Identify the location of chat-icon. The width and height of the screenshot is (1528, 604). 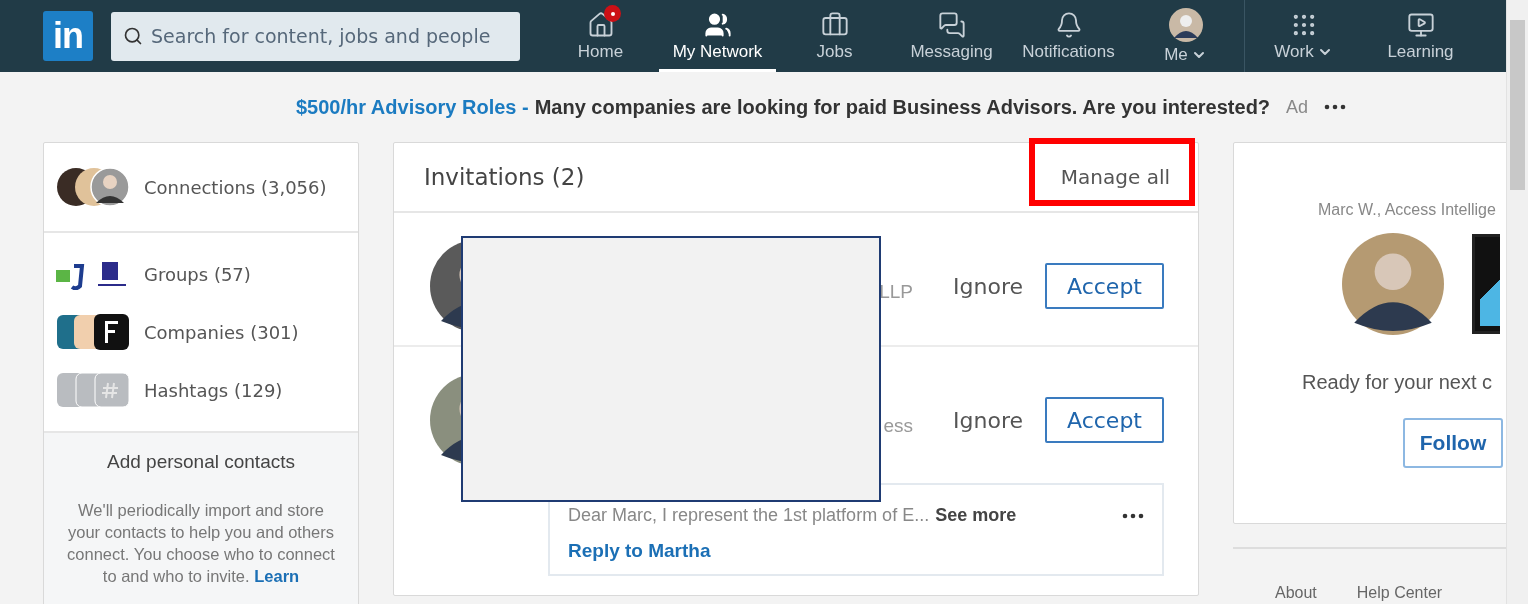
(951, 25).